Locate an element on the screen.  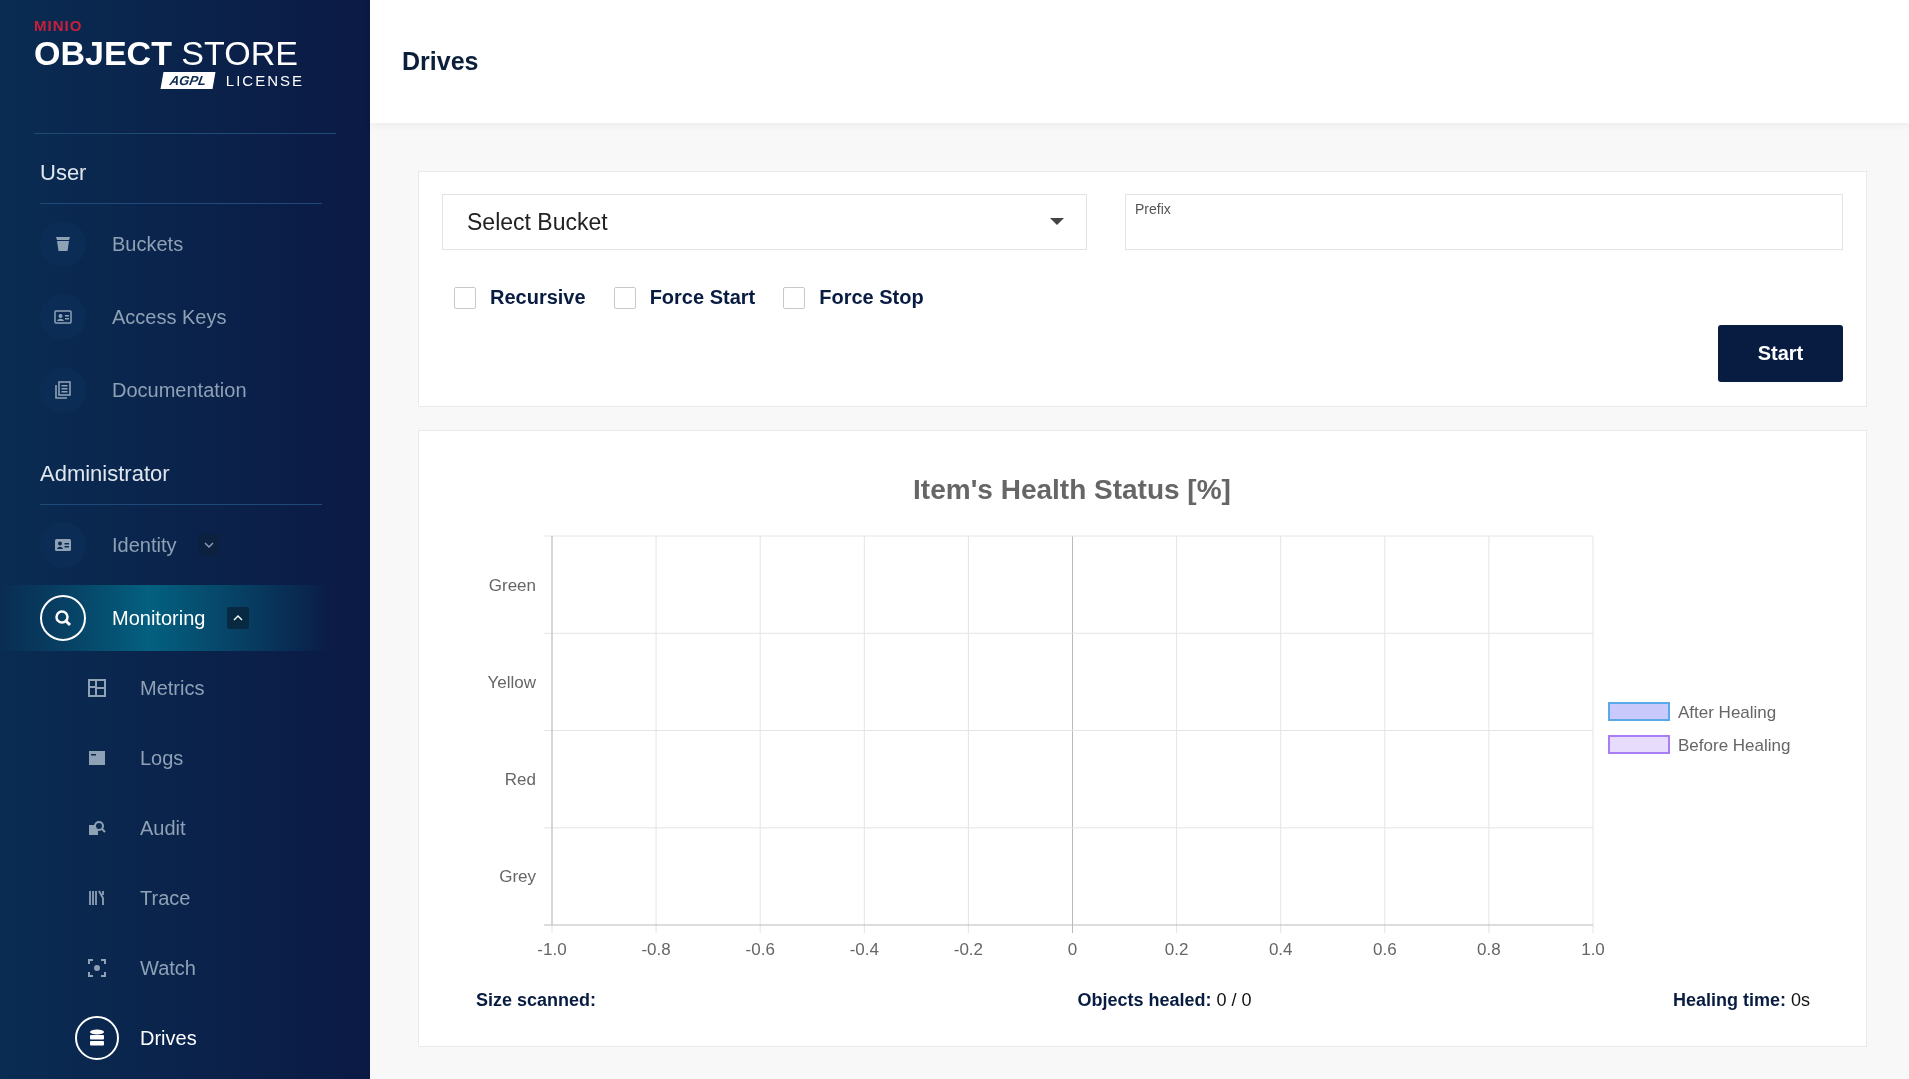
license-label: LICENSE is located at coordinates (264, 80).